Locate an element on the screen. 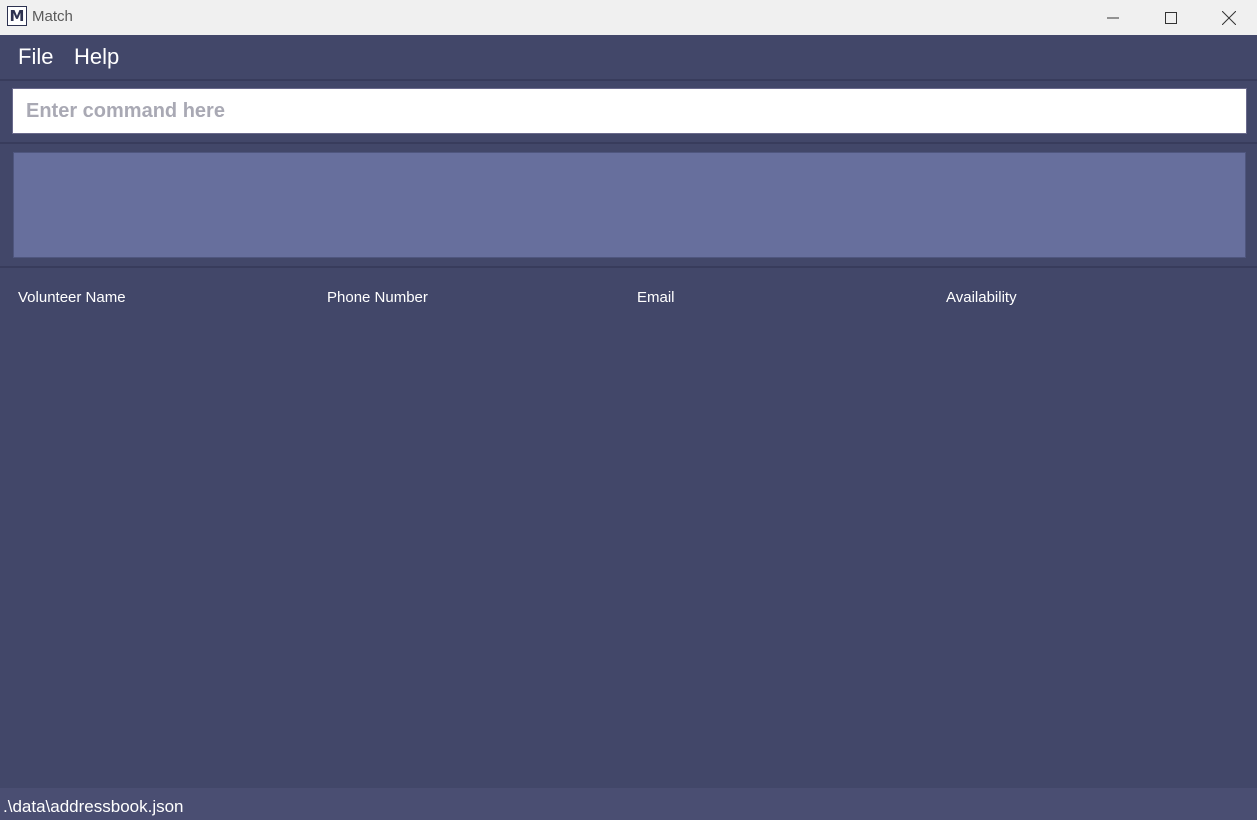  minimize-icon is located at coordinates (1113, 17).